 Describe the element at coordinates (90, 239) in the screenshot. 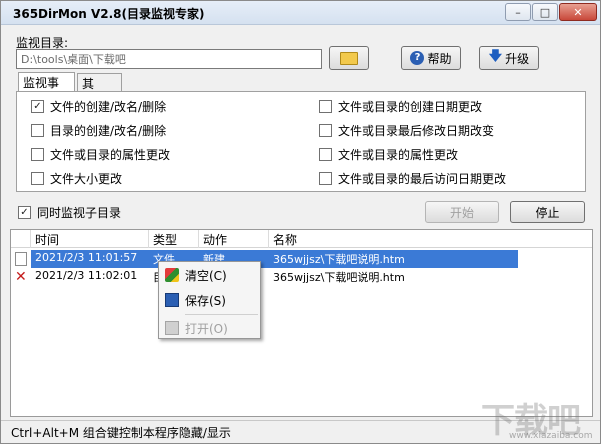

I see `column-header-time: 时间` at that location.